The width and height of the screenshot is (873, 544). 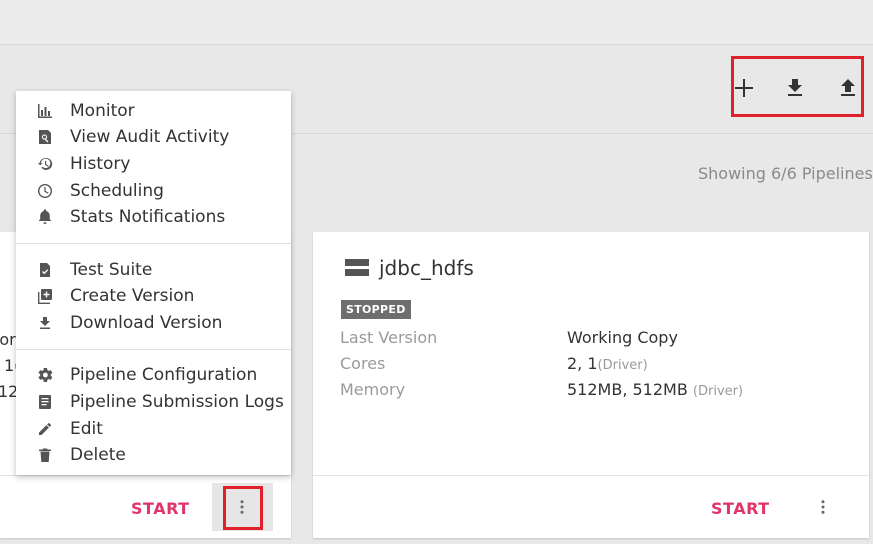 I want to click on menu-item-label: Pipeline Submission Logs, so click(x=177, y=402).